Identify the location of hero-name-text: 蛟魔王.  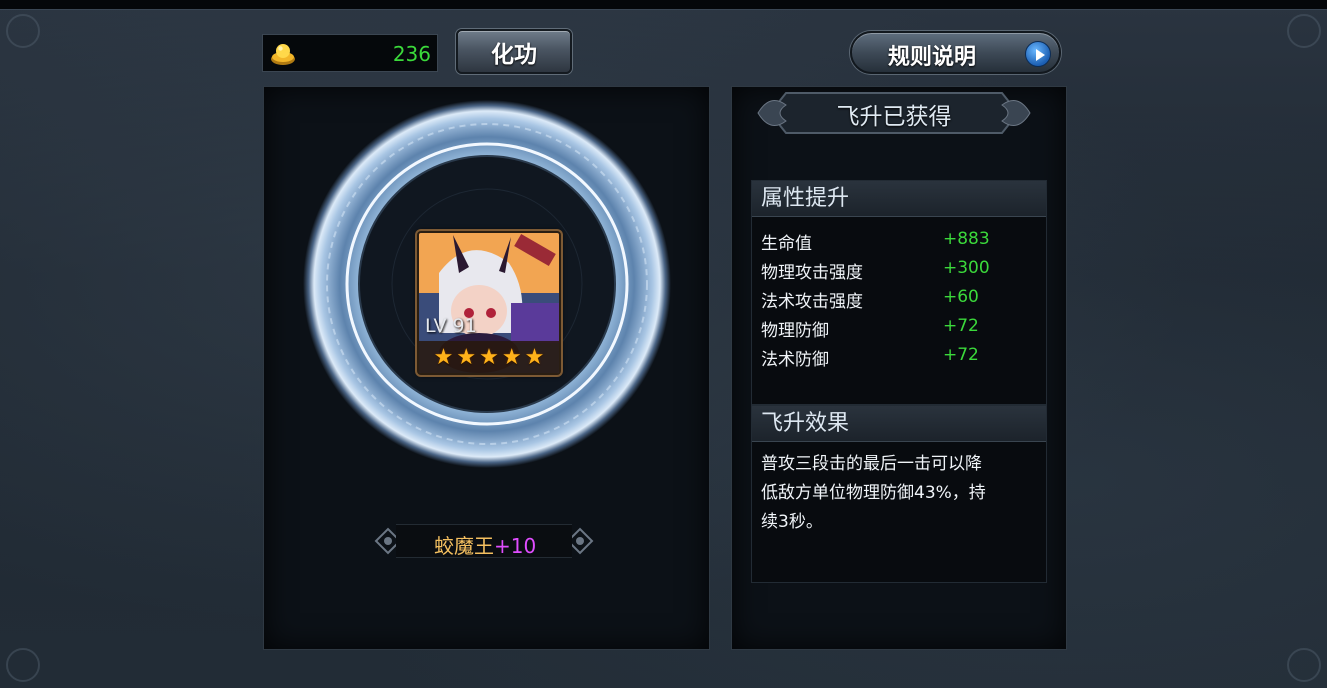
(464, 546).